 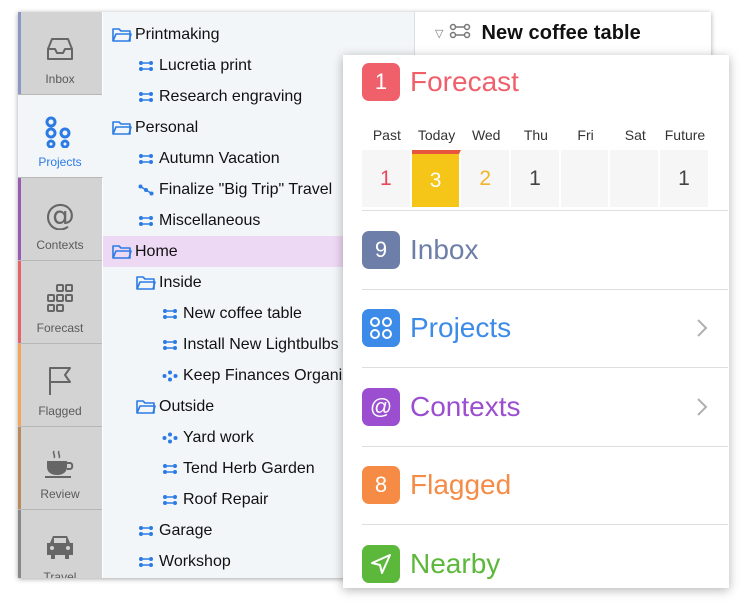 What do you see at coordinates (60, 494) in the screenshot?
I see `tab-label: Review` at bounding box center [60, 494].